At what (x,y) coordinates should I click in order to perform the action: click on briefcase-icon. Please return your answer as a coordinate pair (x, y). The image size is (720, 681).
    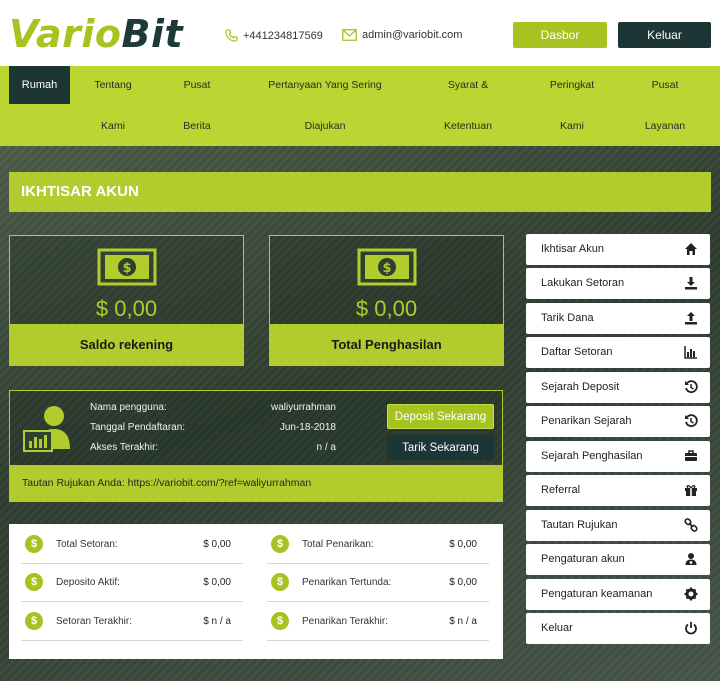
    Looking at the image, I should click on (691, 455).